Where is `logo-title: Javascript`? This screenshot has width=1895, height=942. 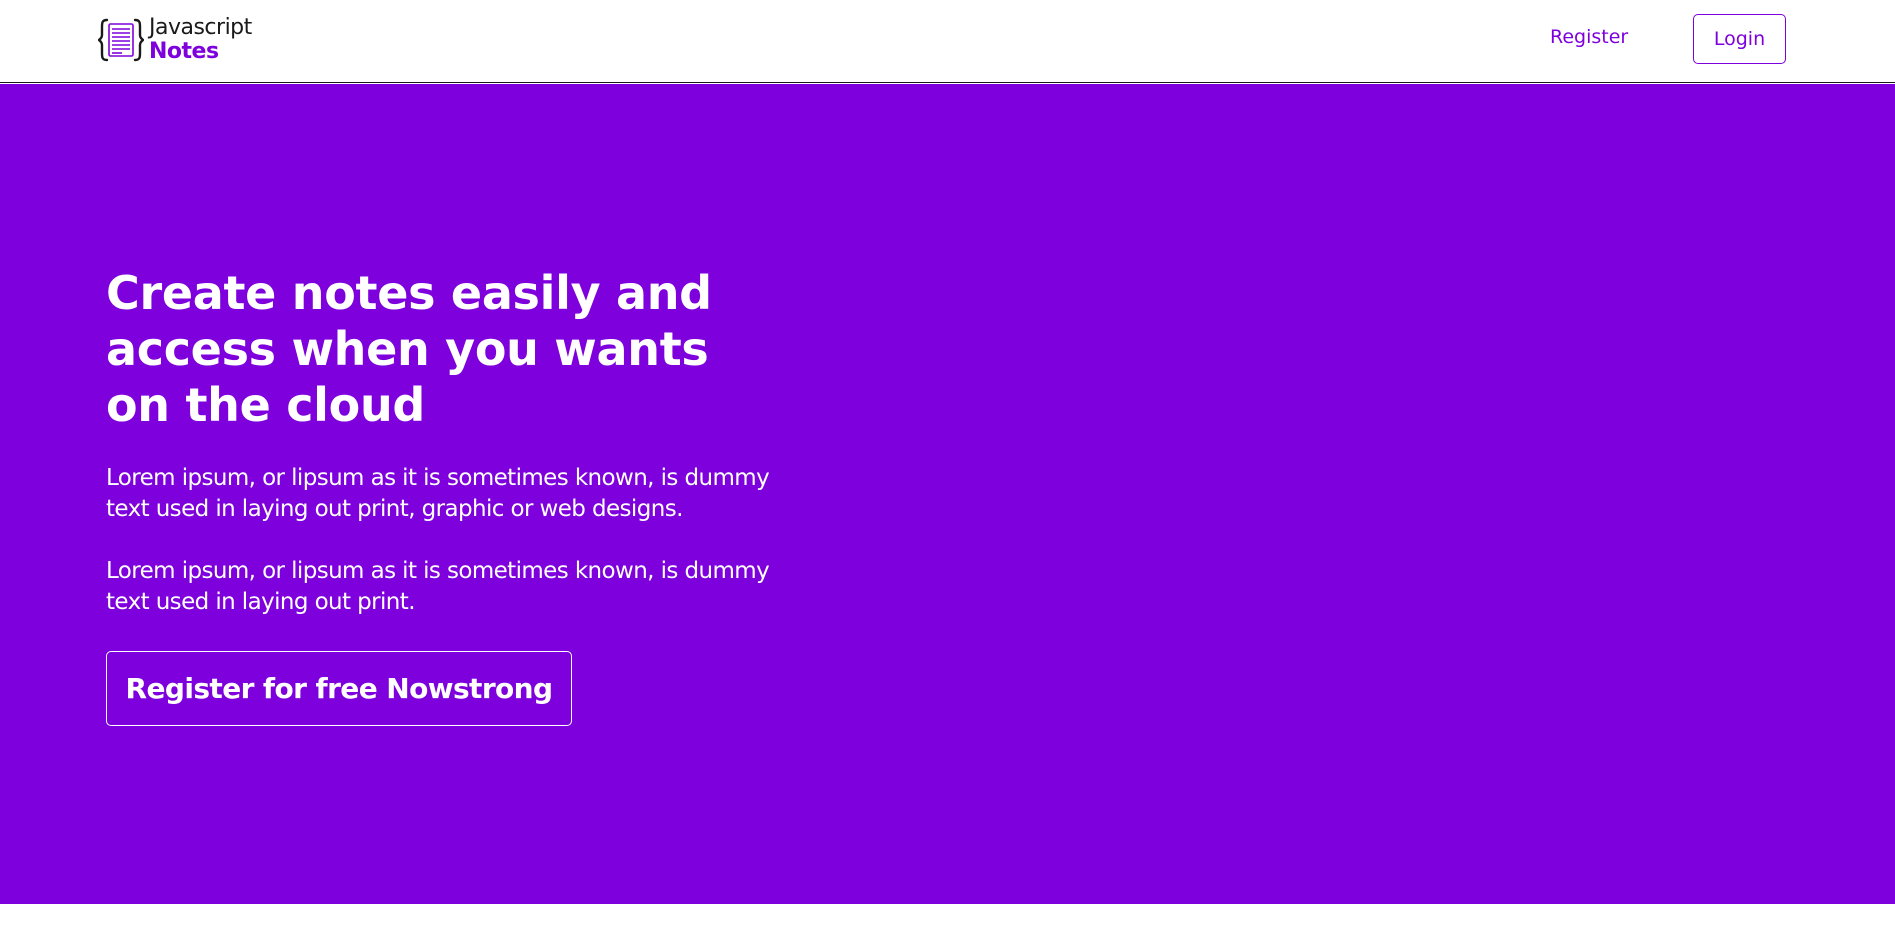 logo-title: Javascript is located at coordinates (200, 27).